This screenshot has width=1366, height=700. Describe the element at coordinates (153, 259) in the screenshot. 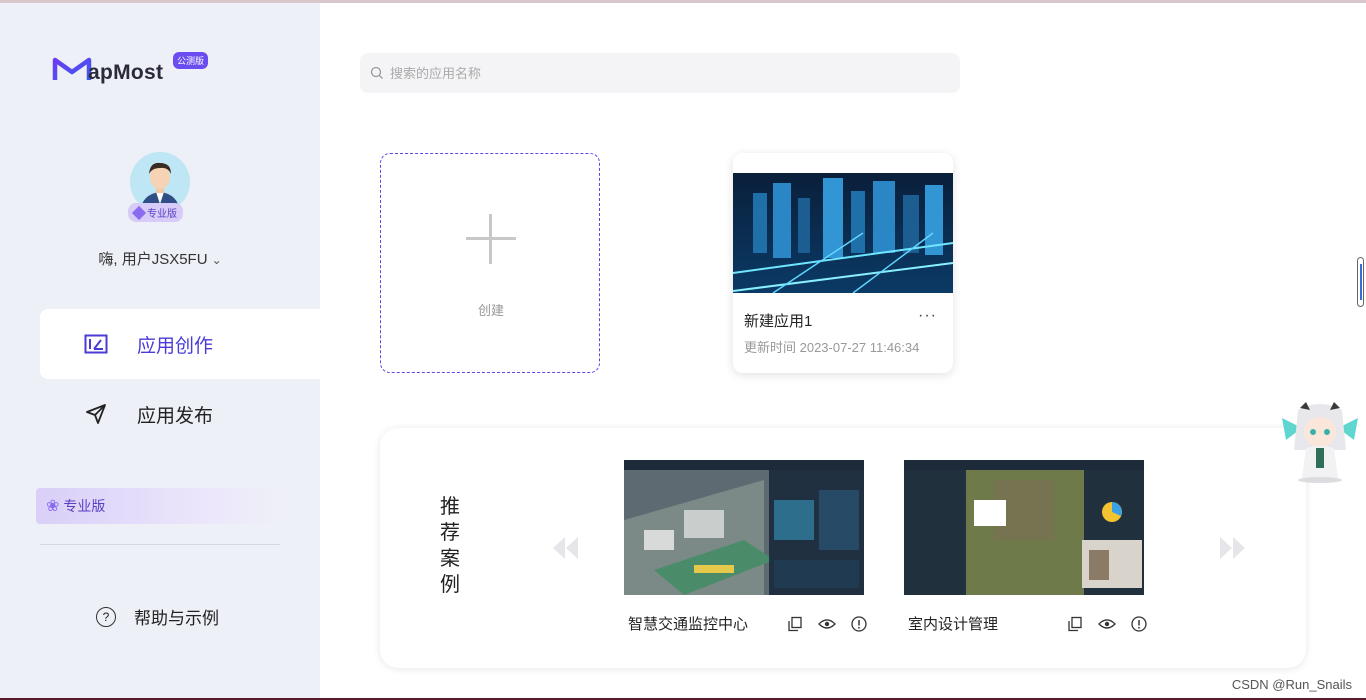

I see `user-greeting: 嗨, 用户JSX5FU` at that location.